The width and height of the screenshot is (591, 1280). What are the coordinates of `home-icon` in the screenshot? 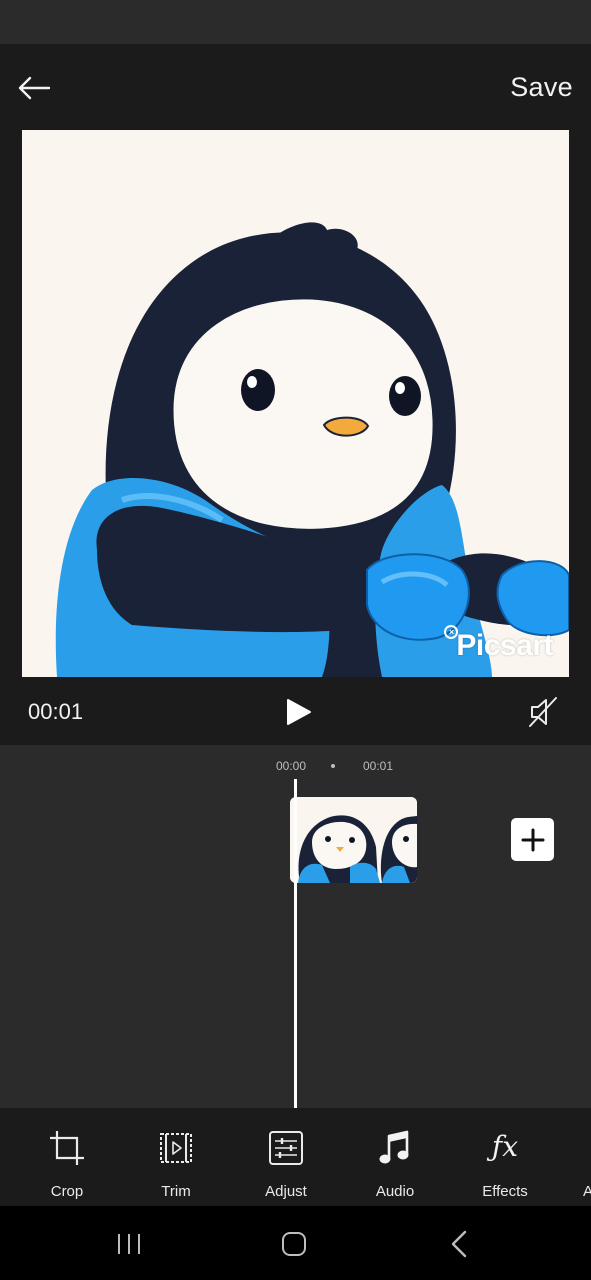 It's located at (294, 1244).